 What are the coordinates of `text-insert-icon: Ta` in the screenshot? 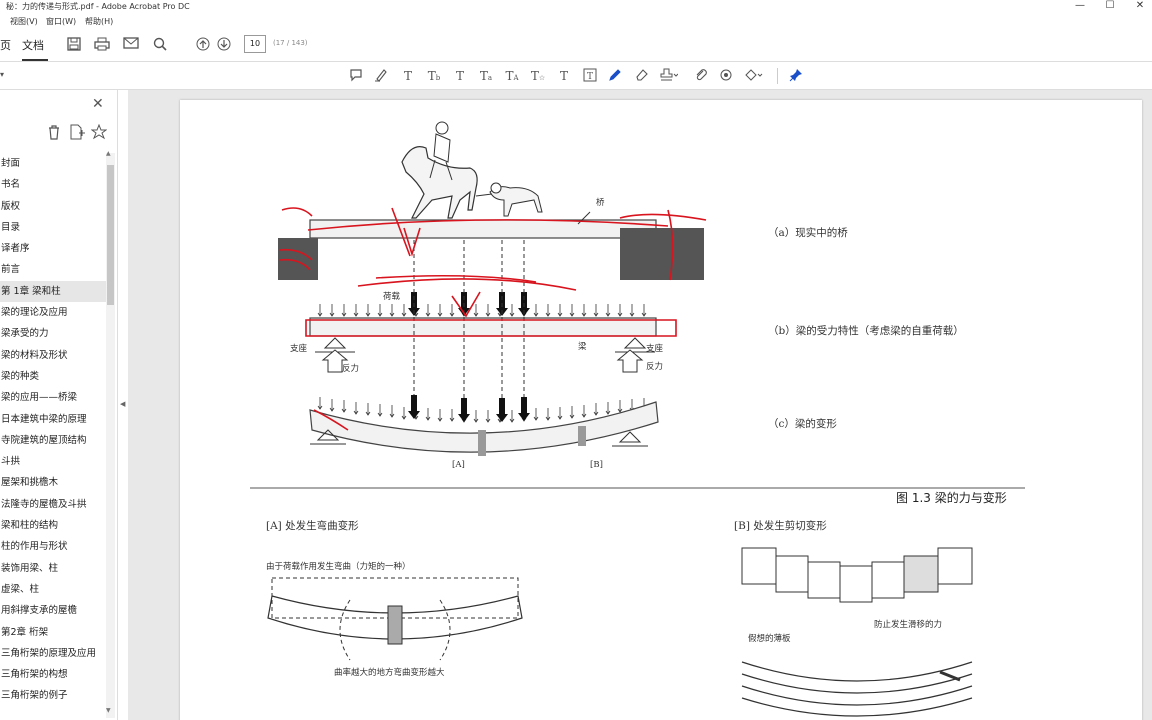 It's located at (486, 76).